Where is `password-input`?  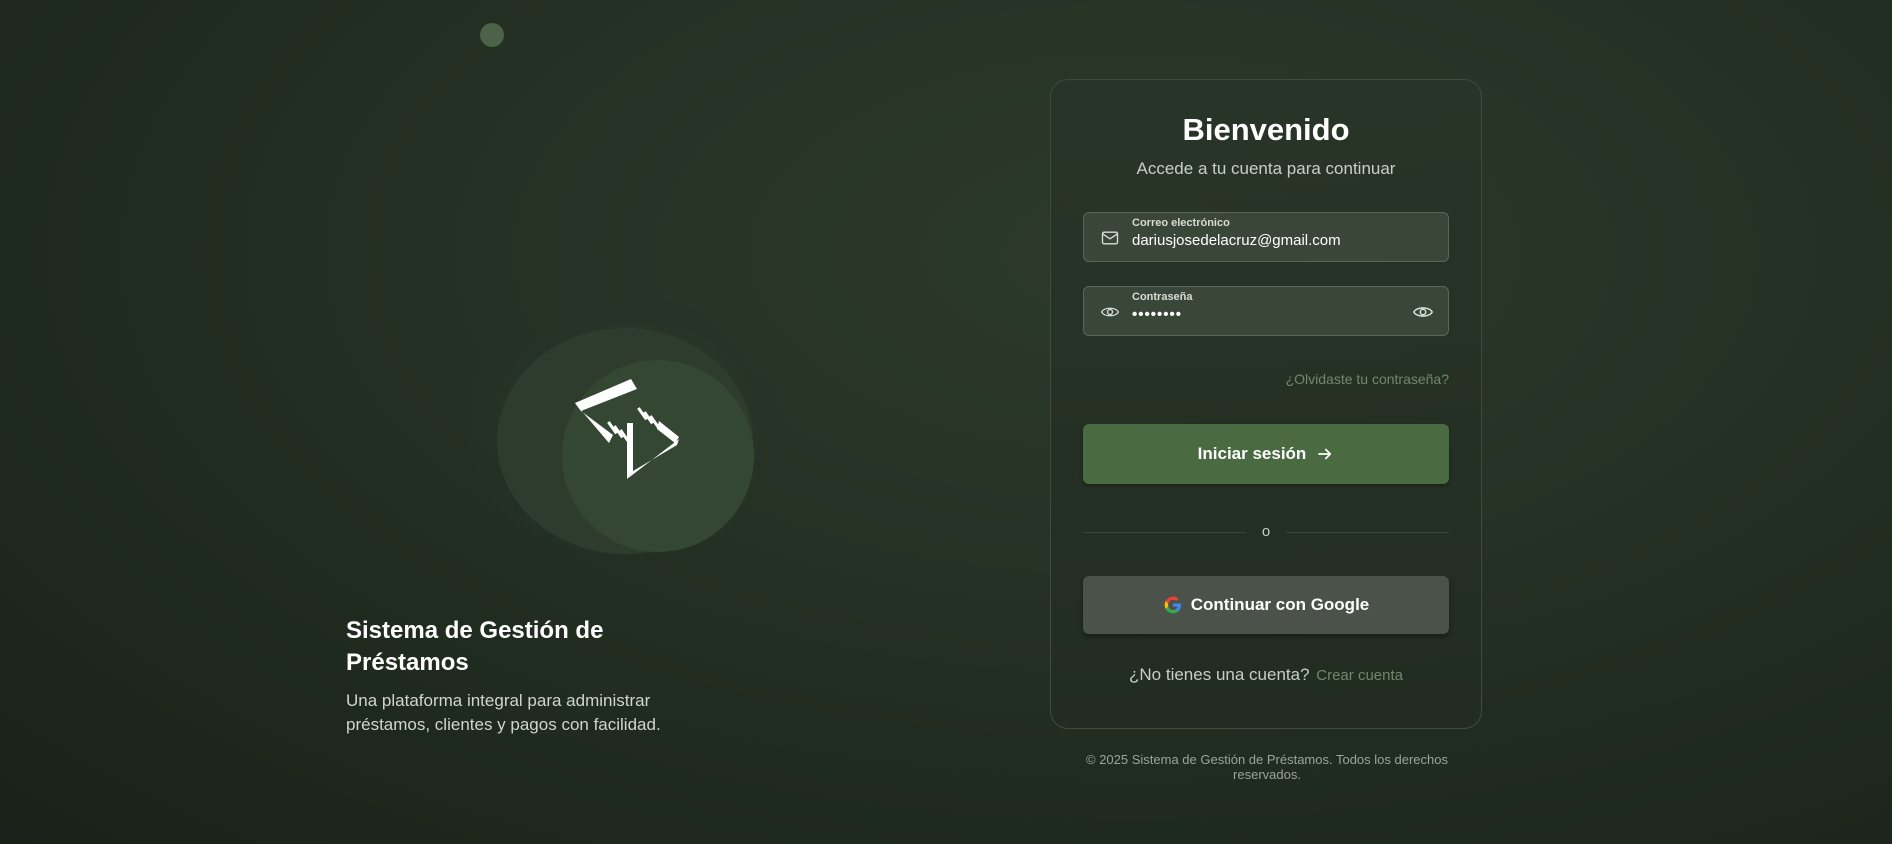 password-input is located at coordinates (1267, 314).